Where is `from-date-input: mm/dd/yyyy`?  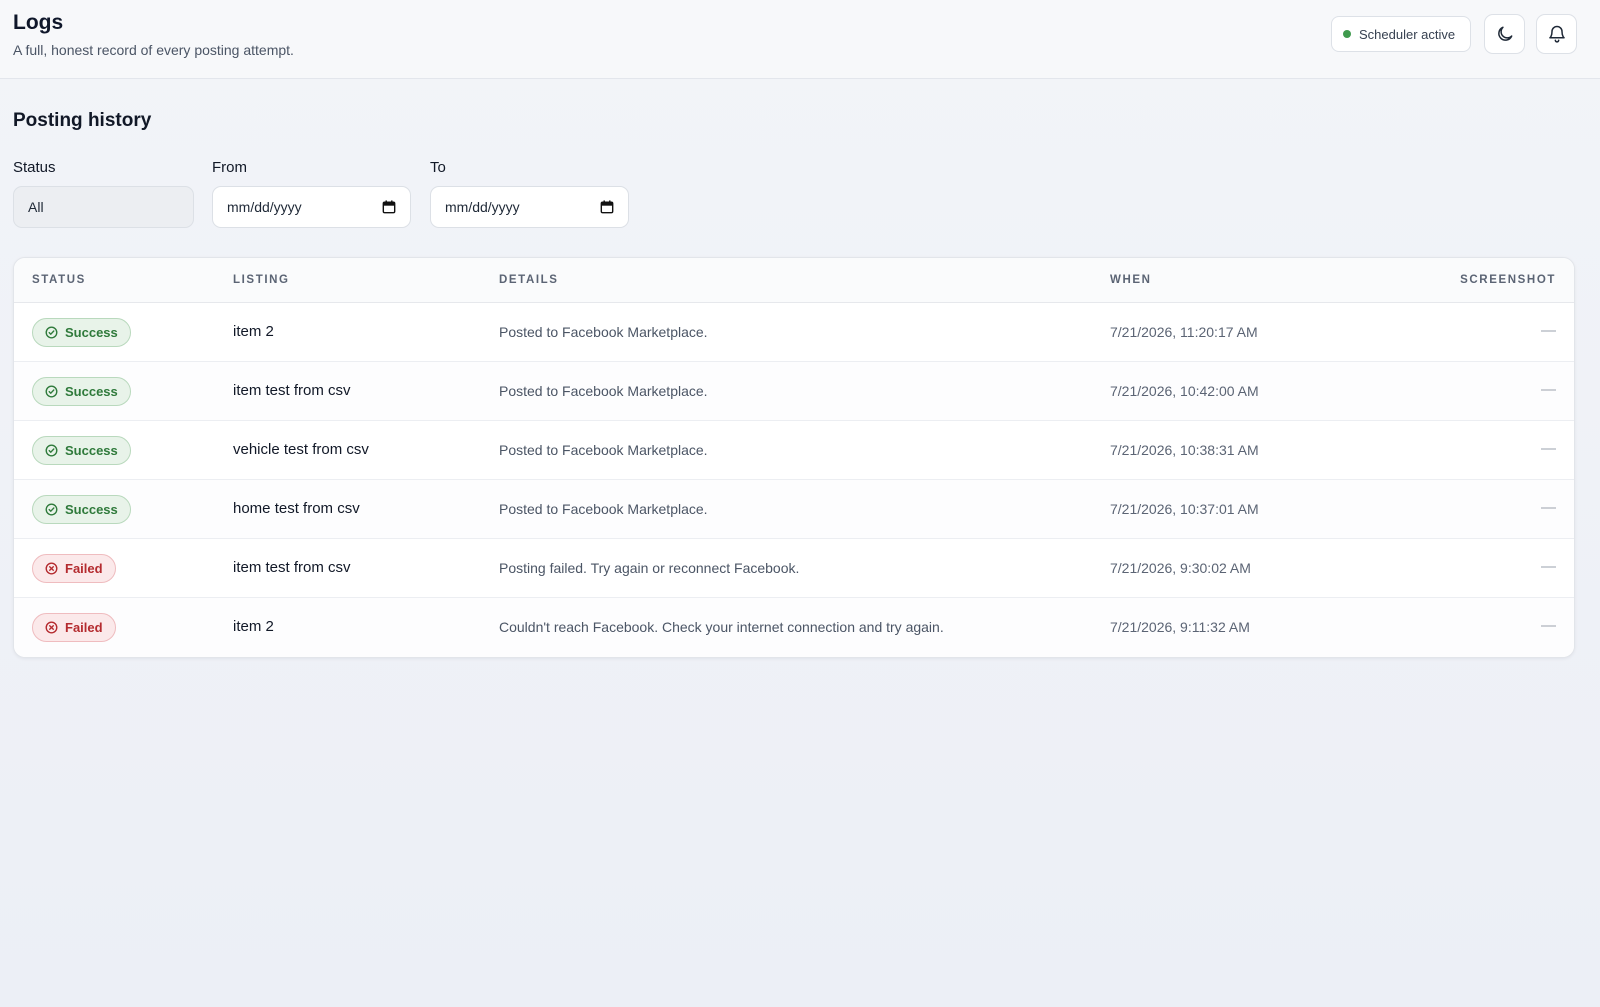
from-date-input: mm/dd/yyyy is located at coordinates (311, 207).